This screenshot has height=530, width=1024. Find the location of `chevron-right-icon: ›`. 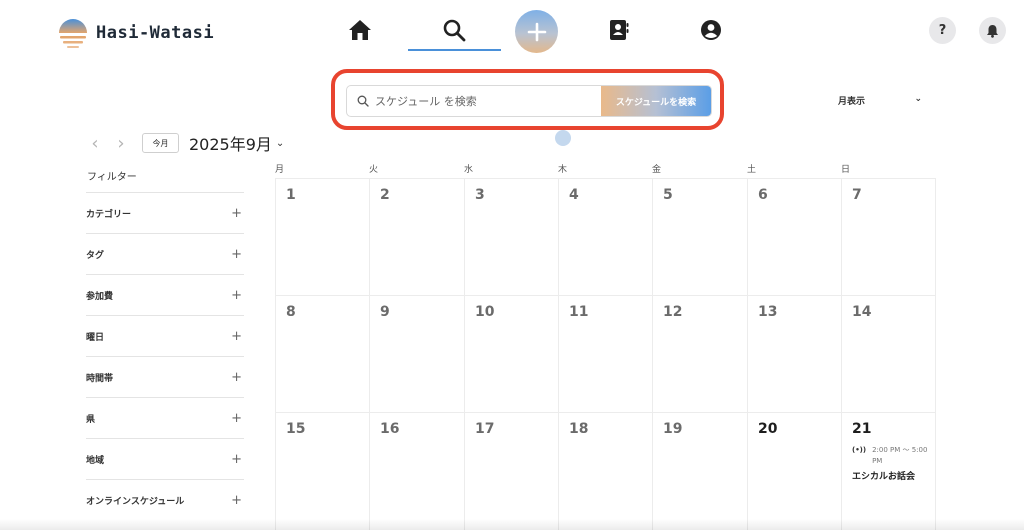

chevron-right-icon: › is located at coordinates (121, 143).